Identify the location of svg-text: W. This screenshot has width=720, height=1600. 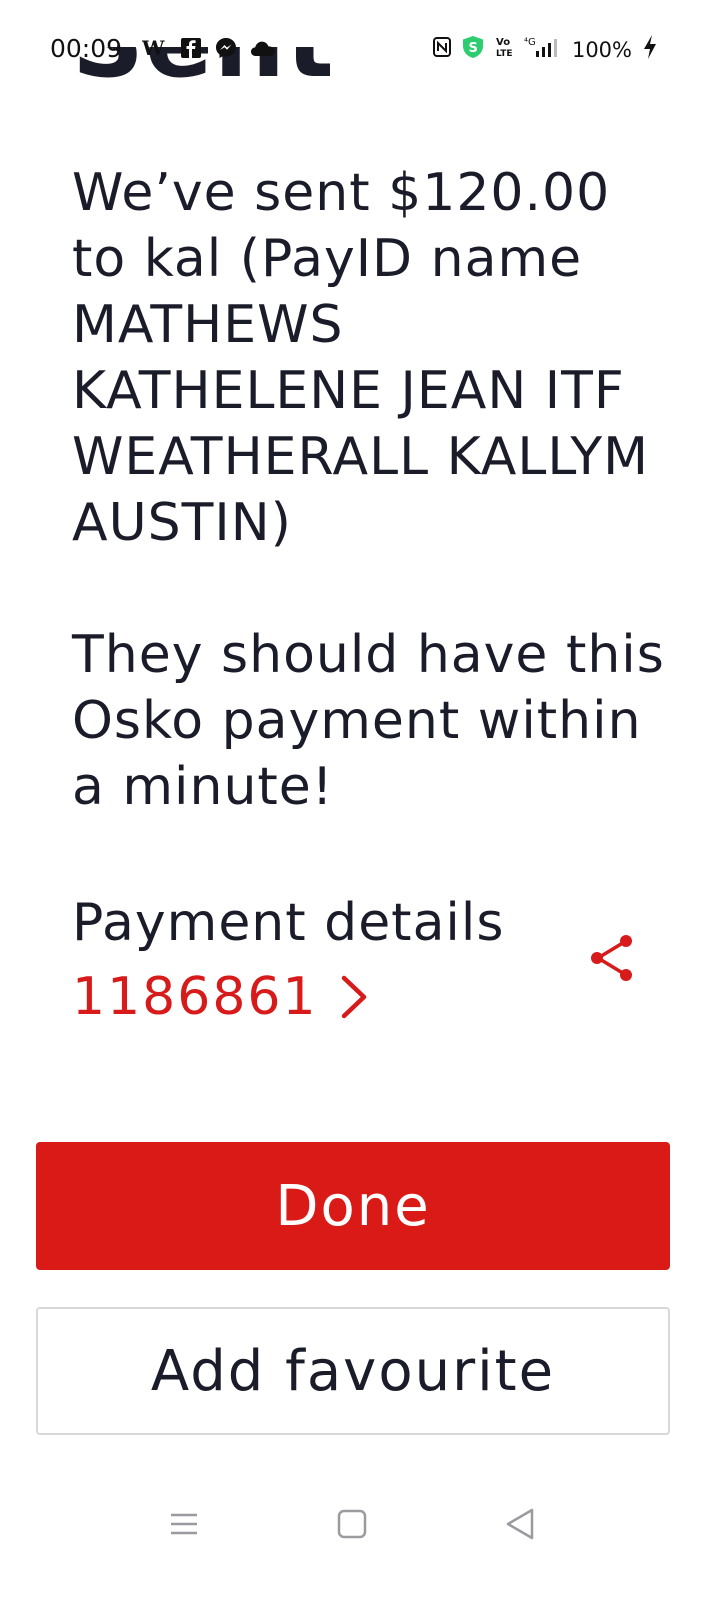
(153, 48).